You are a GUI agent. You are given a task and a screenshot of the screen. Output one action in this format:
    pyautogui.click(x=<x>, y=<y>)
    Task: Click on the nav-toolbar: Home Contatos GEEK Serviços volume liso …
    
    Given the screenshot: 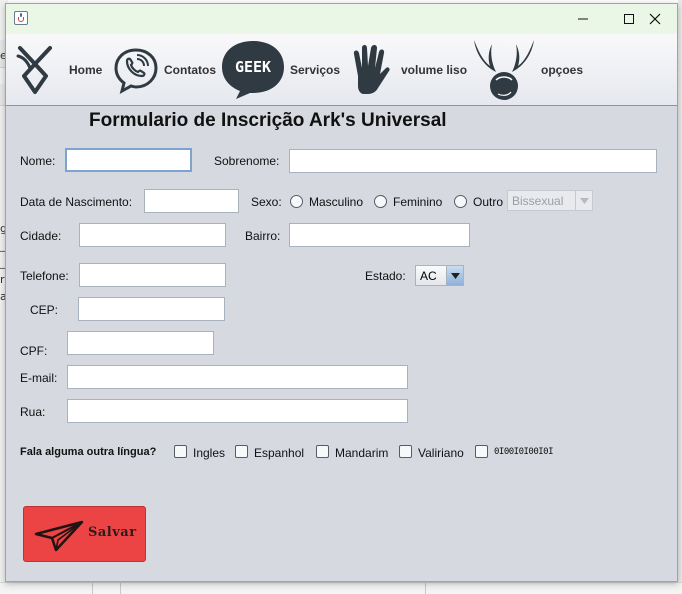 What is the action you would take?
    pyautogui.click(x=341, y=70)
    